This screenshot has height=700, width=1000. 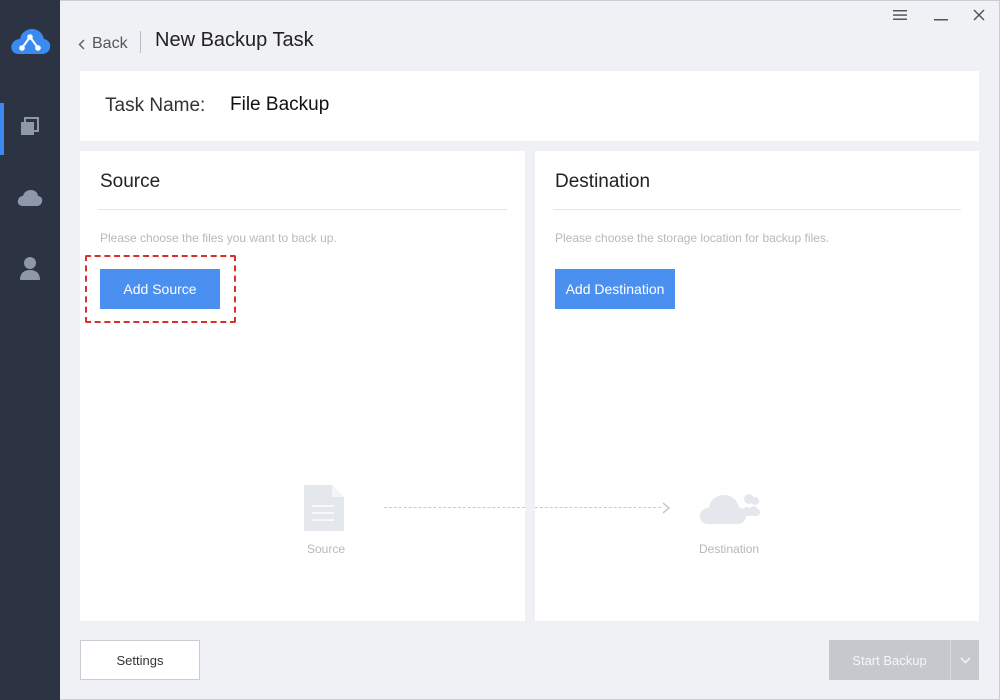 I want to click on flow-line-left, so click(x=454, y=507).